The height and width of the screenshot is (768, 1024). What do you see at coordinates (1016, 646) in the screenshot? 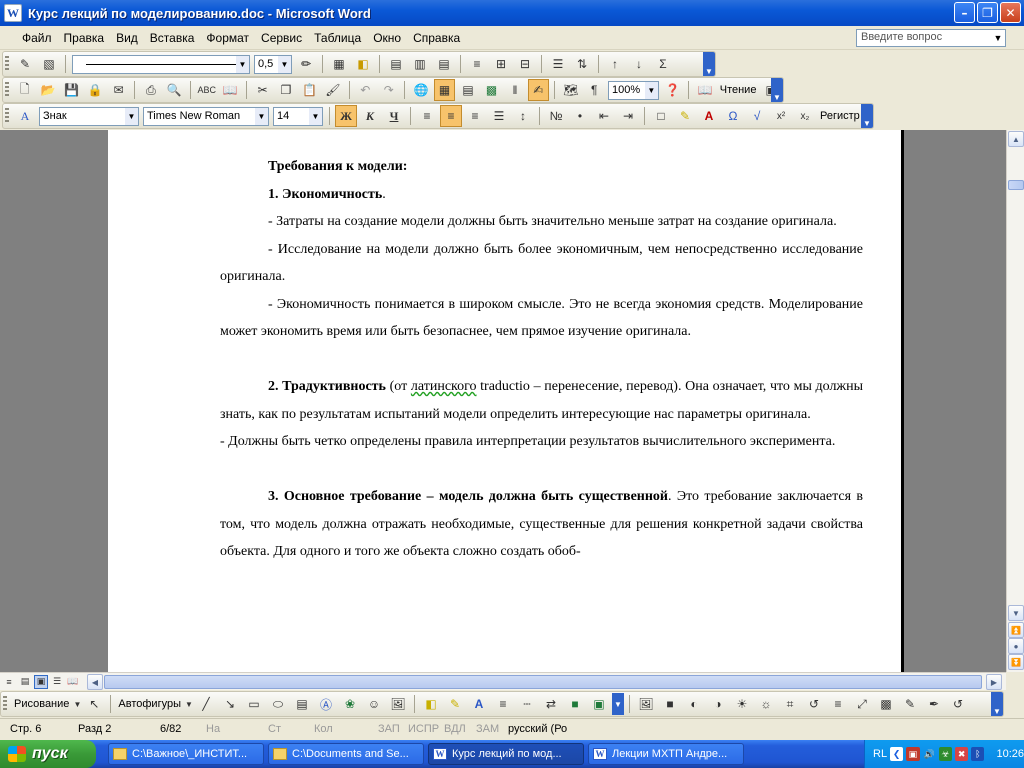
I see `browse-object-icon: ●` at bounding box center [1016, 646].